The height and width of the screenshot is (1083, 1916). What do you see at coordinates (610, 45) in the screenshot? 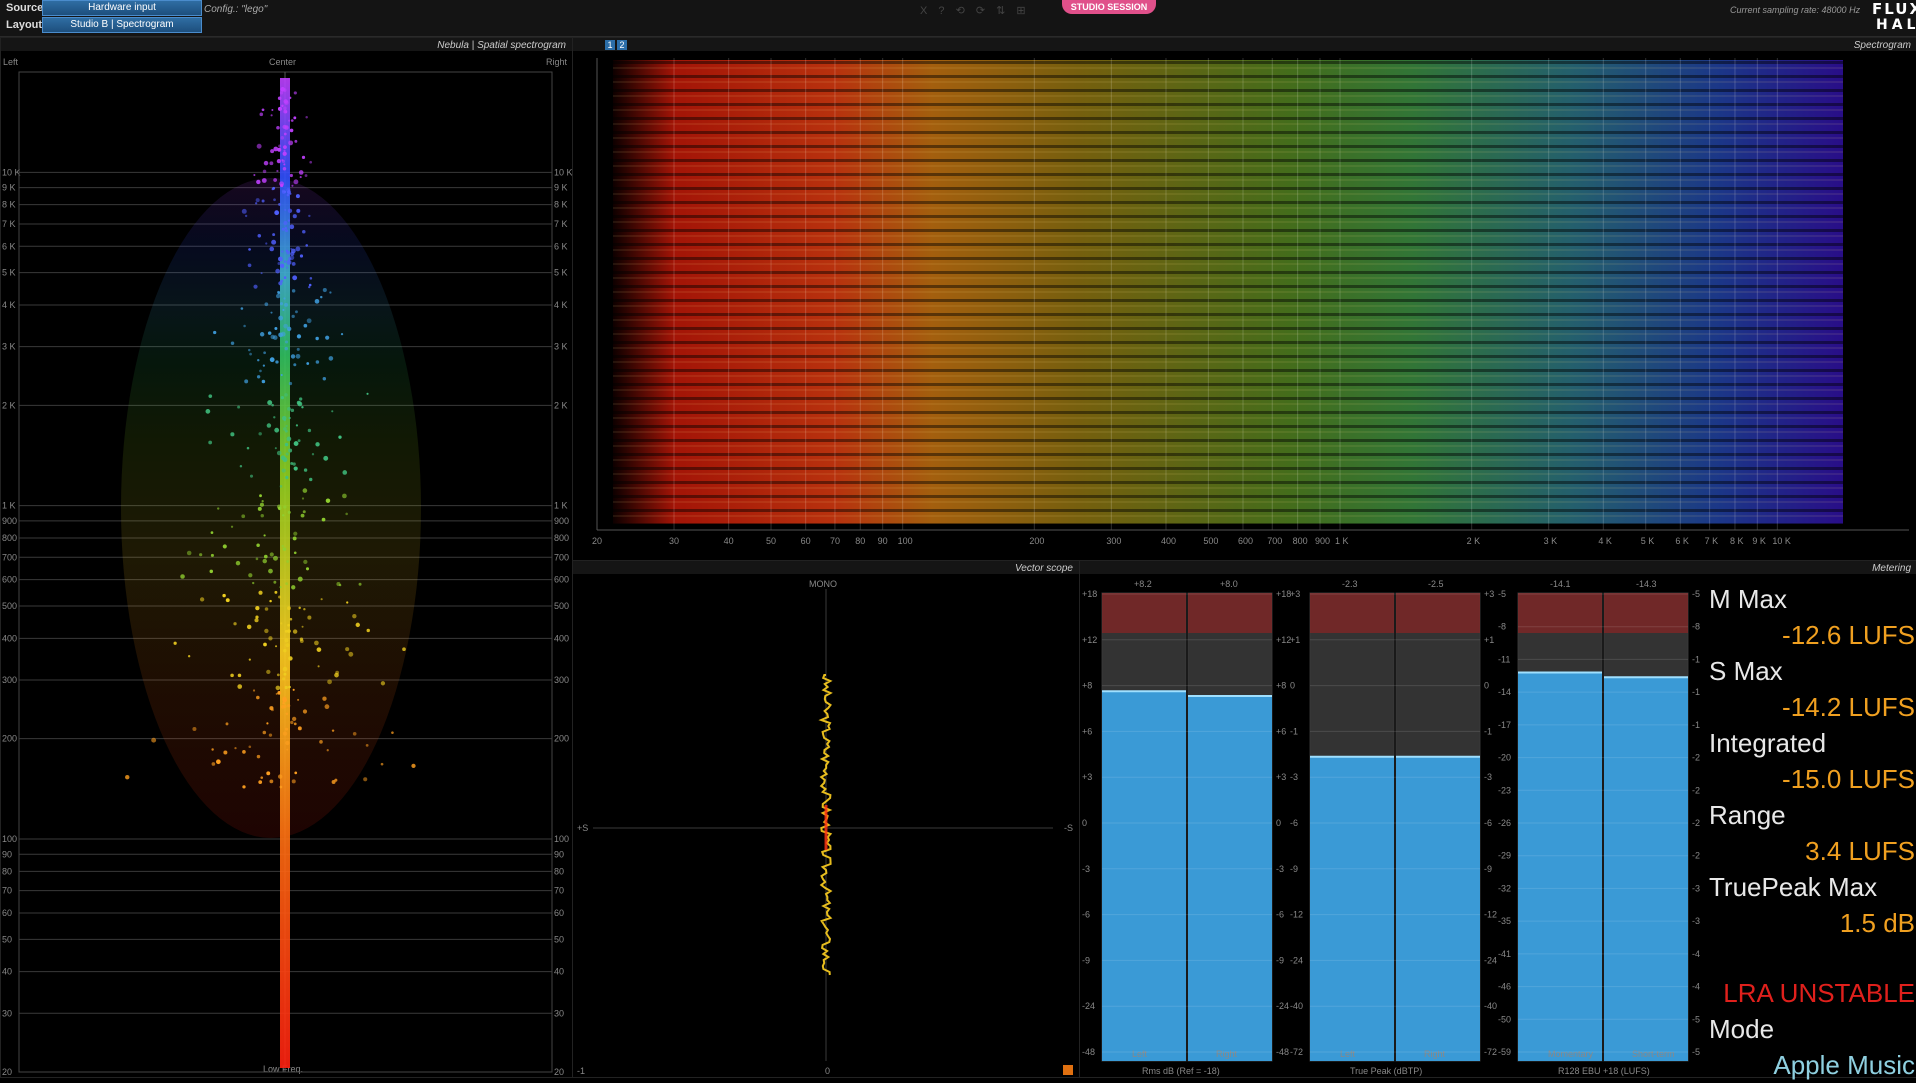
I see `spectrogram-tab-1: 1` at bounding box center [610, 45].